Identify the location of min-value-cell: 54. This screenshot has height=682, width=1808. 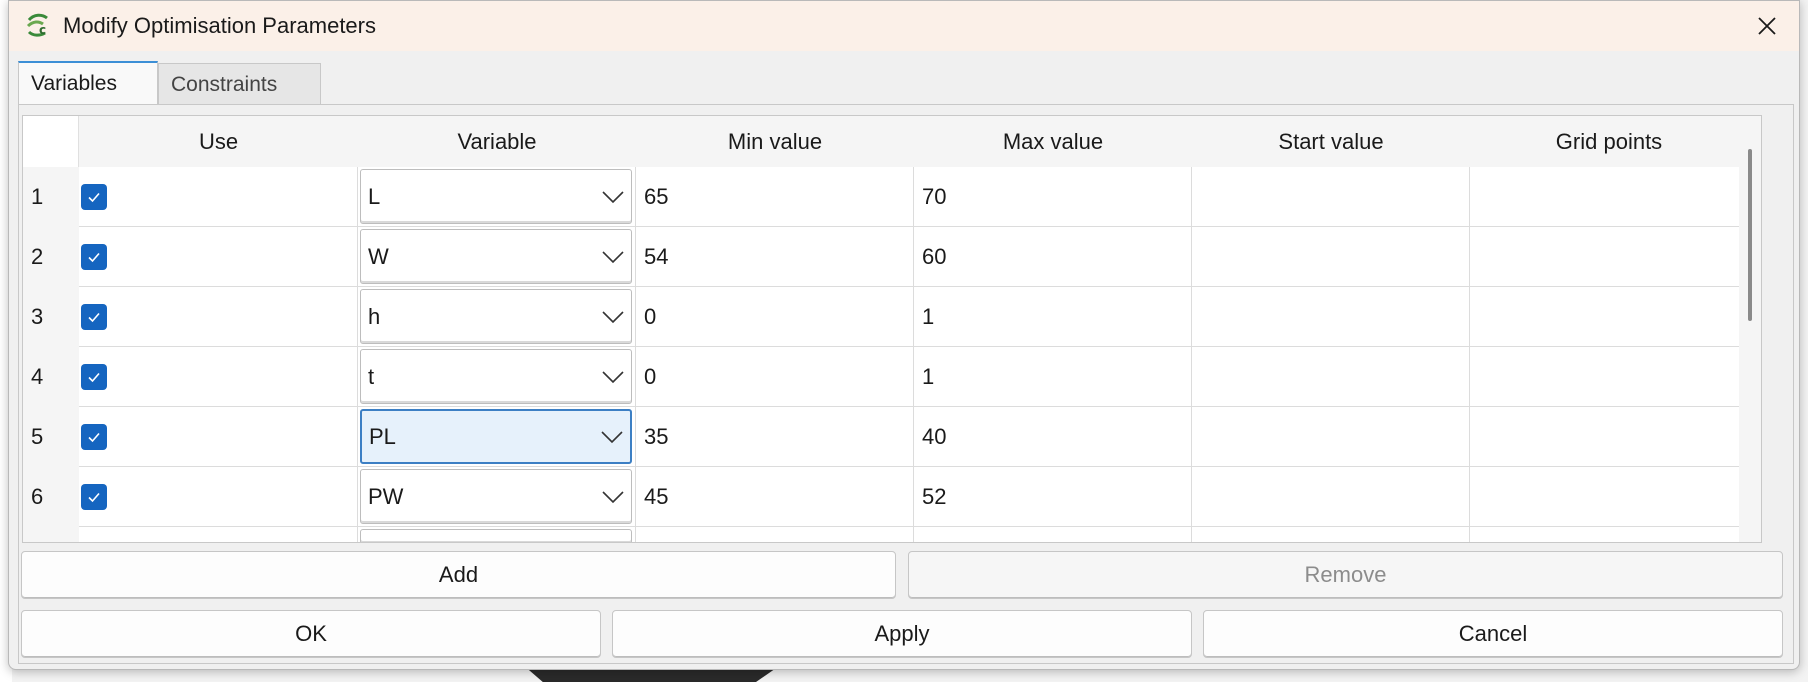
(775, 257).